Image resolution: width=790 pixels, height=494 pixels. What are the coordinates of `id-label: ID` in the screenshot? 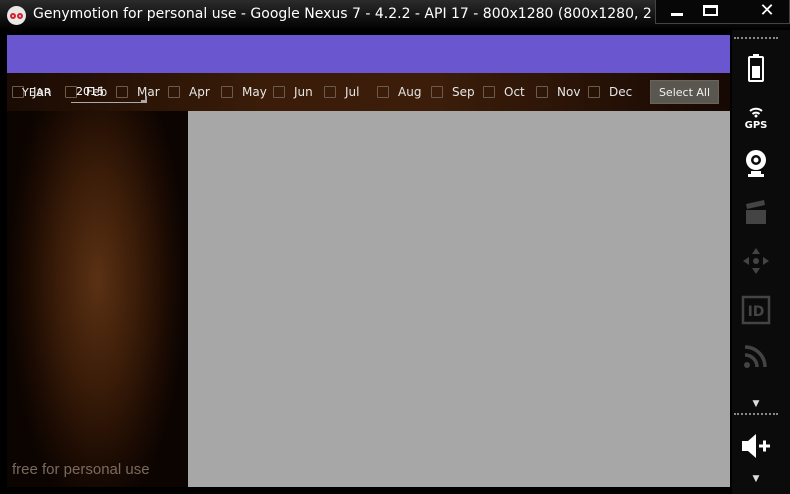 It's located at (756, 312).